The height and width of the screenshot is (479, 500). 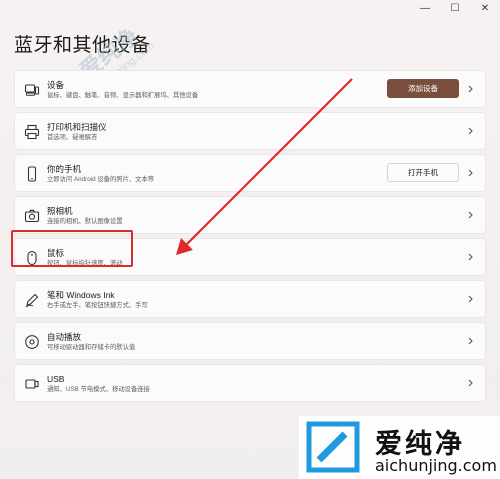 What do you see at coordinates (423, 172) in the screenshot?
I see `open-phone-button: 打开手机` at bounding box center [423, 172].